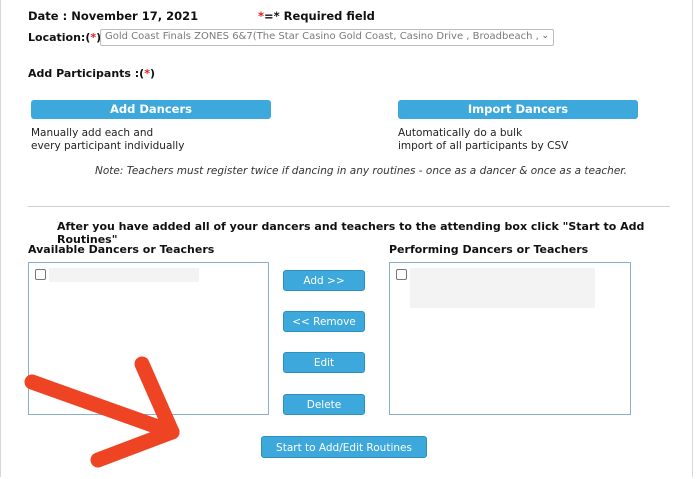  Describe the element at coordinates (518, 109) in the screenshot. I see `import-dancers-button: Import Dancers` at that location.